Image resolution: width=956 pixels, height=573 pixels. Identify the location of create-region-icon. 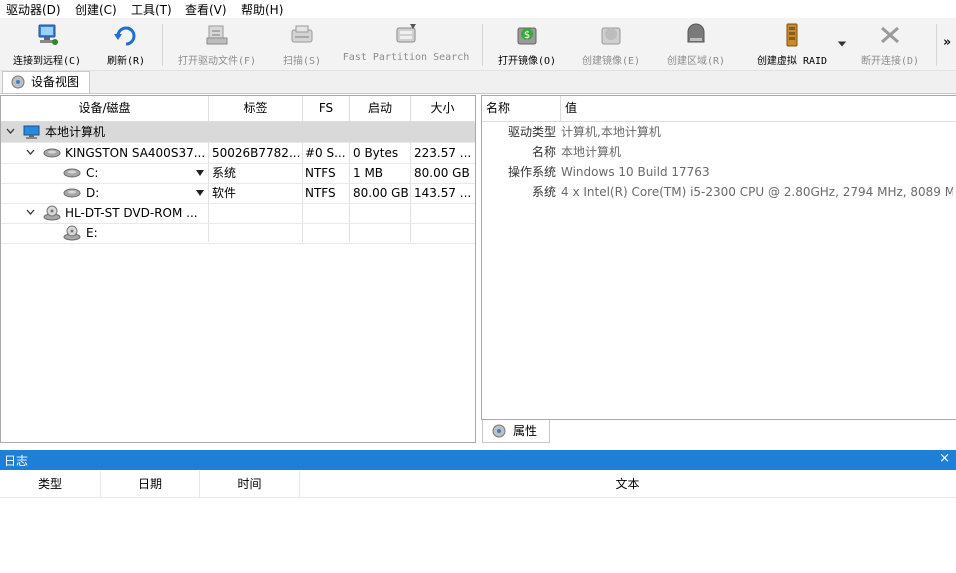
(696, 33).